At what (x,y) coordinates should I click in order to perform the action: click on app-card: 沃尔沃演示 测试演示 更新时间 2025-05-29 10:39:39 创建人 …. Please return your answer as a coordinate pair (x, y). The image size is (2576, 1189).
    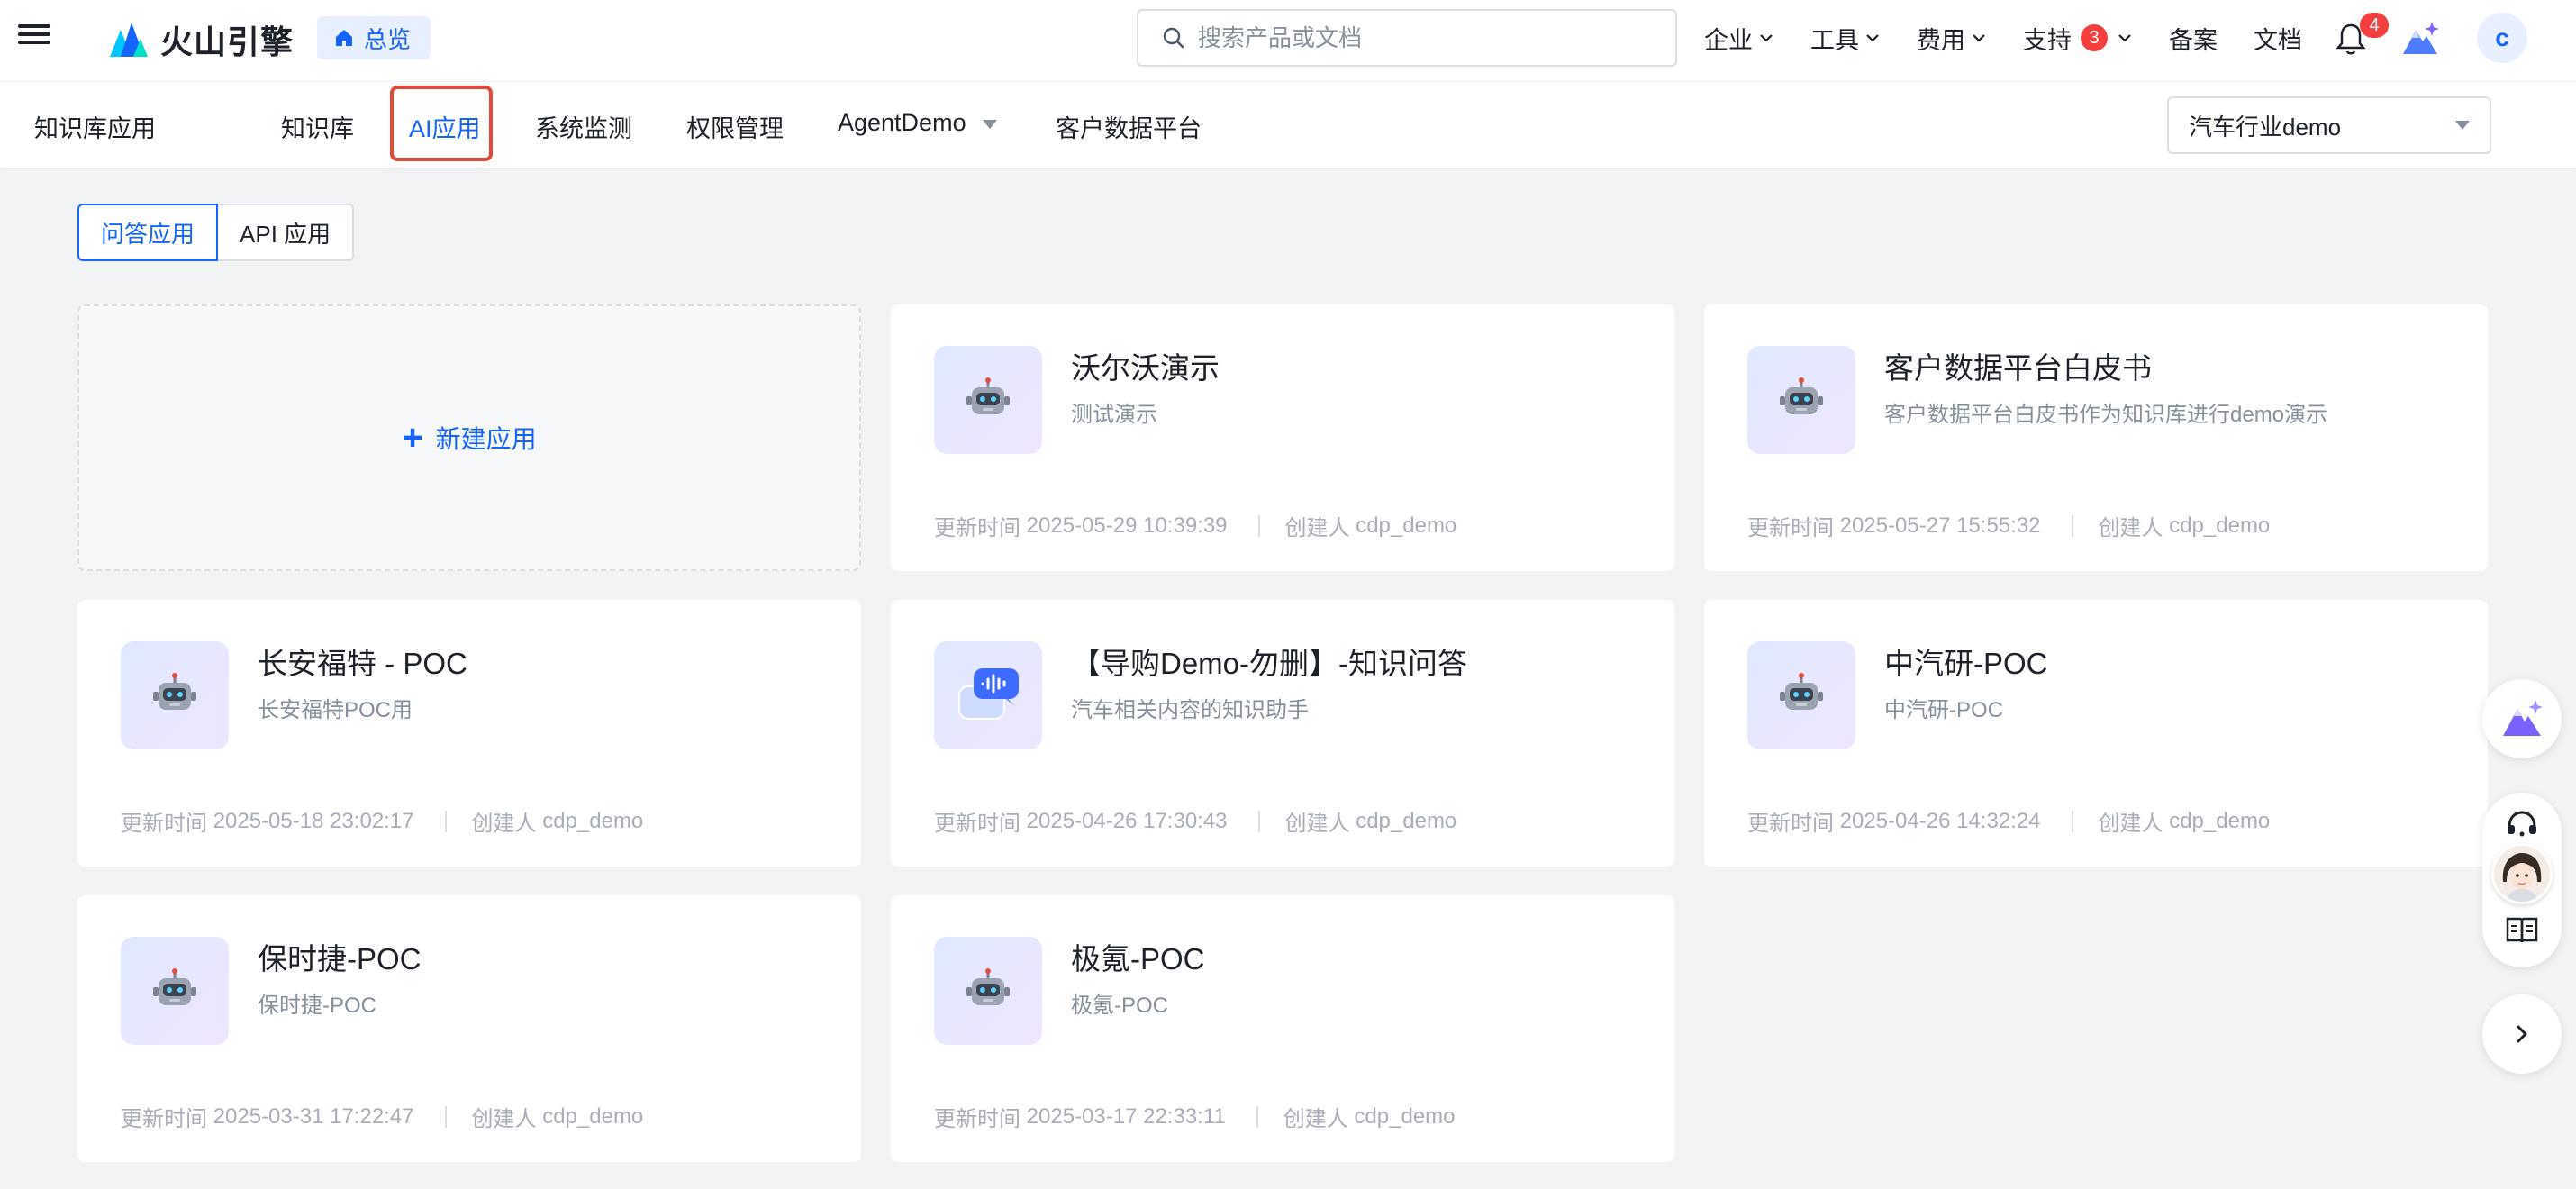
    Looking at the image, I should click on (1282, 437).